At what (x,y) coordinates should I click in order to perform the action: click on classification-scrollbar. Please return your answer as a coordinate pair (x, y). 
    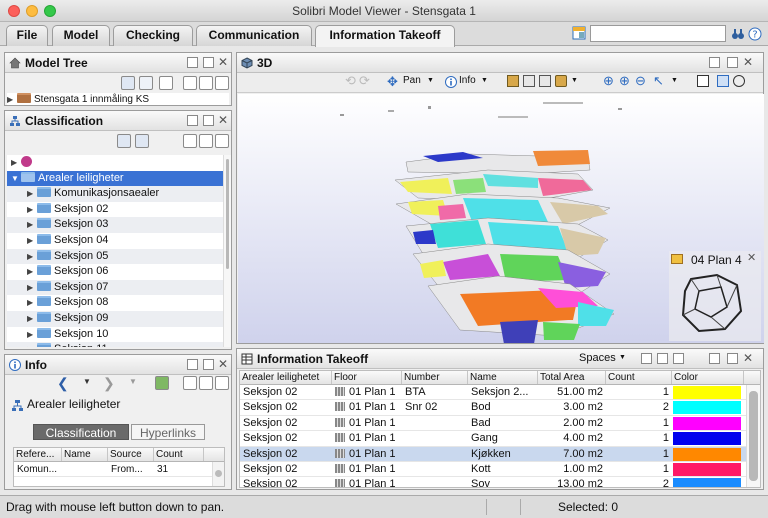
    Looking at the image, I should click on (227, 251).